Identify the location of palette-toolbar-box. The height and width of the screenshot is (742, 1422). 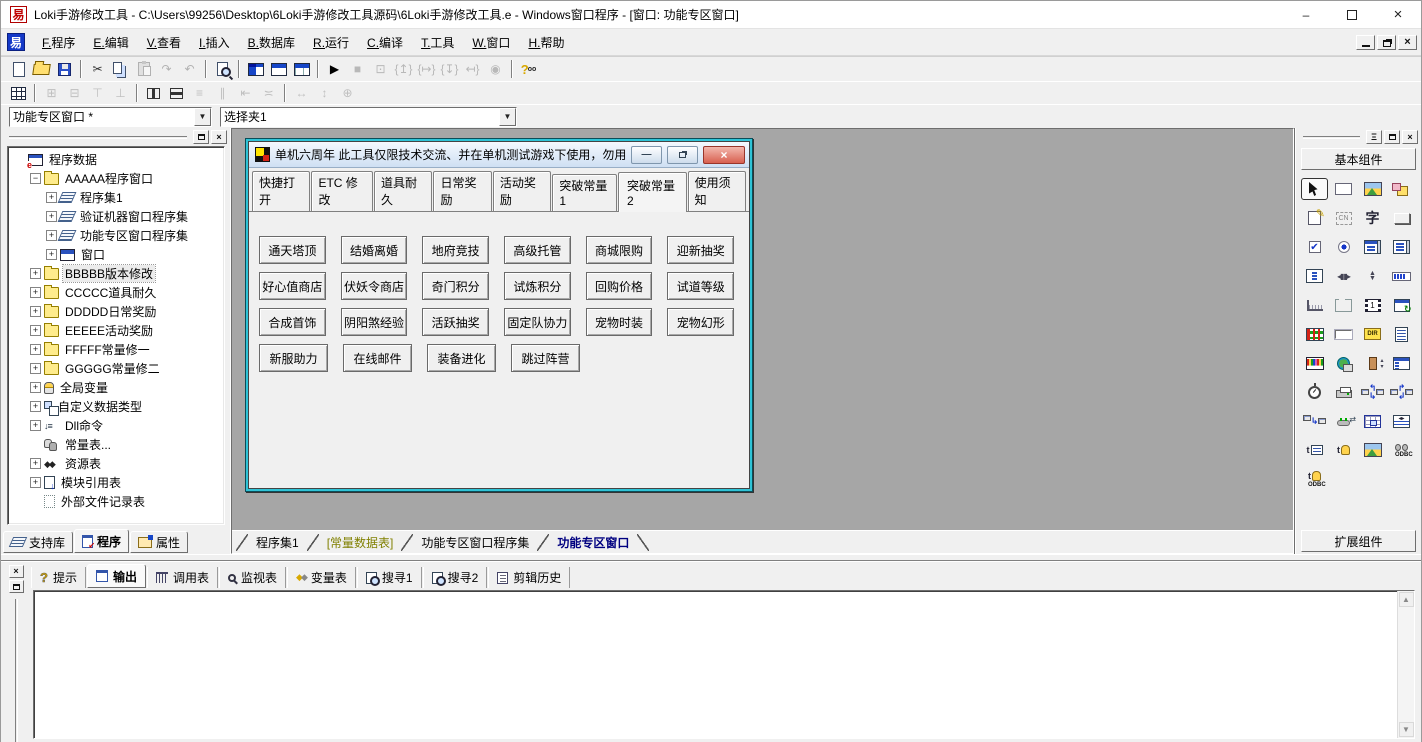
(1401, 363).